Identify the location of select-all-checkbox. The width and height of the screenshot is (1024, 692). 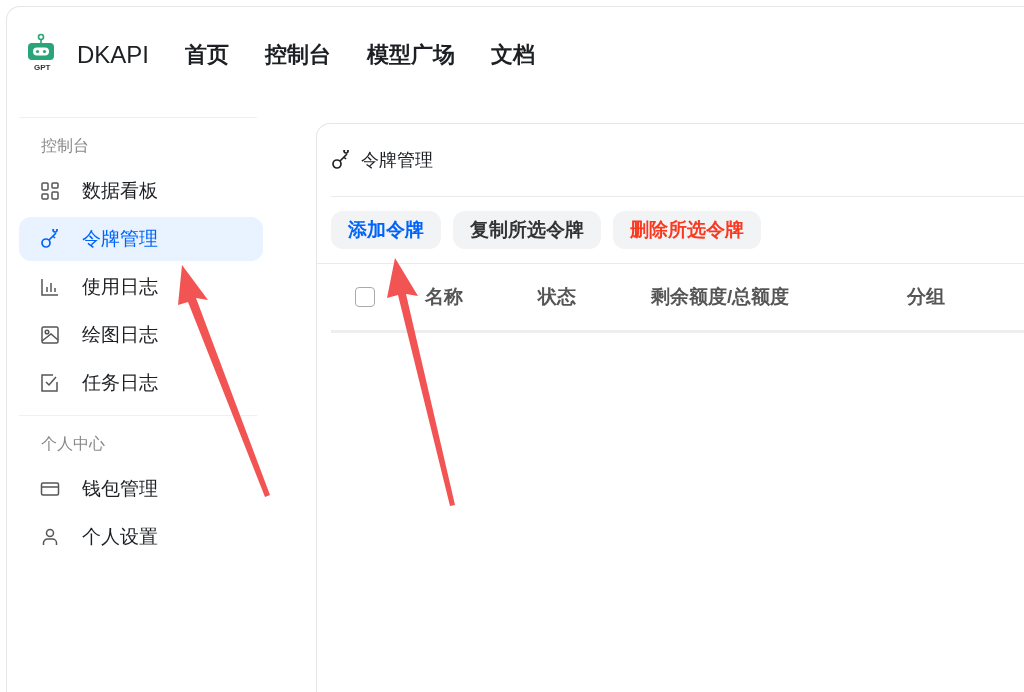
(365, 297).